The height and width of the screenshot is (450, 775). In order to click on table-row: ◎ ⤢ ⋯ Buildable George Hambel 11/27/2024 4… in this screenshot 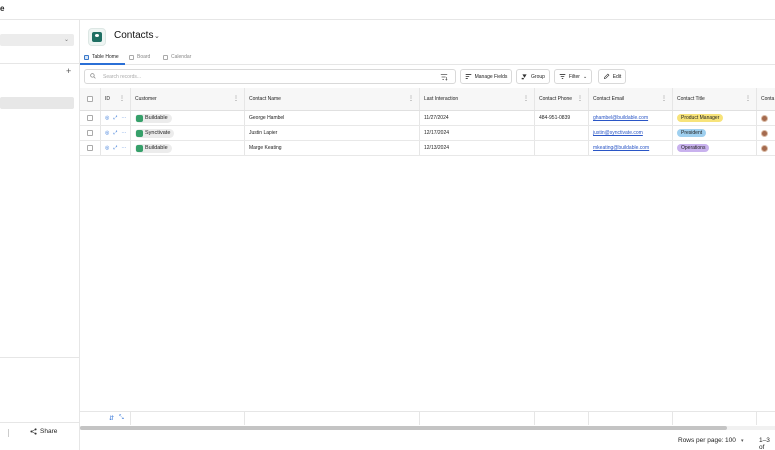, I will do `click(427, 118)`.